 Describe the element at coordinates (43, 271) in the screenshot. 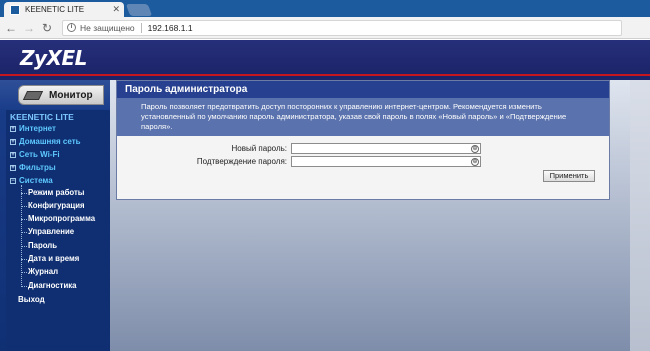

I see `sidebar-item-log: Журнал` at that location.